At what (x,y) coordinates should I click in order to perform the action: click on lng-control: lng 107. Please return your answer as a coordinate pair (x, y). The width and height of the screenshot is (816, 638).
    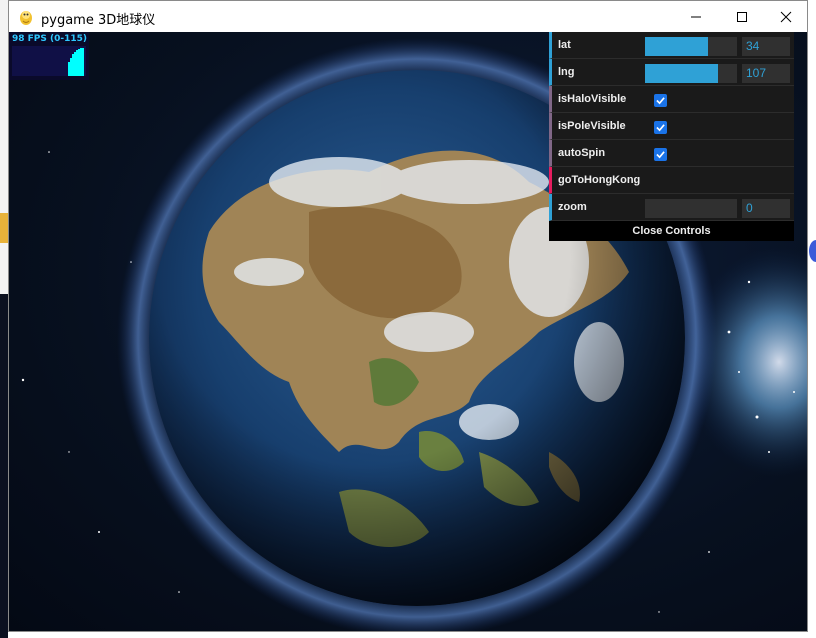
    Looking at the image, I should click on (671, 72).